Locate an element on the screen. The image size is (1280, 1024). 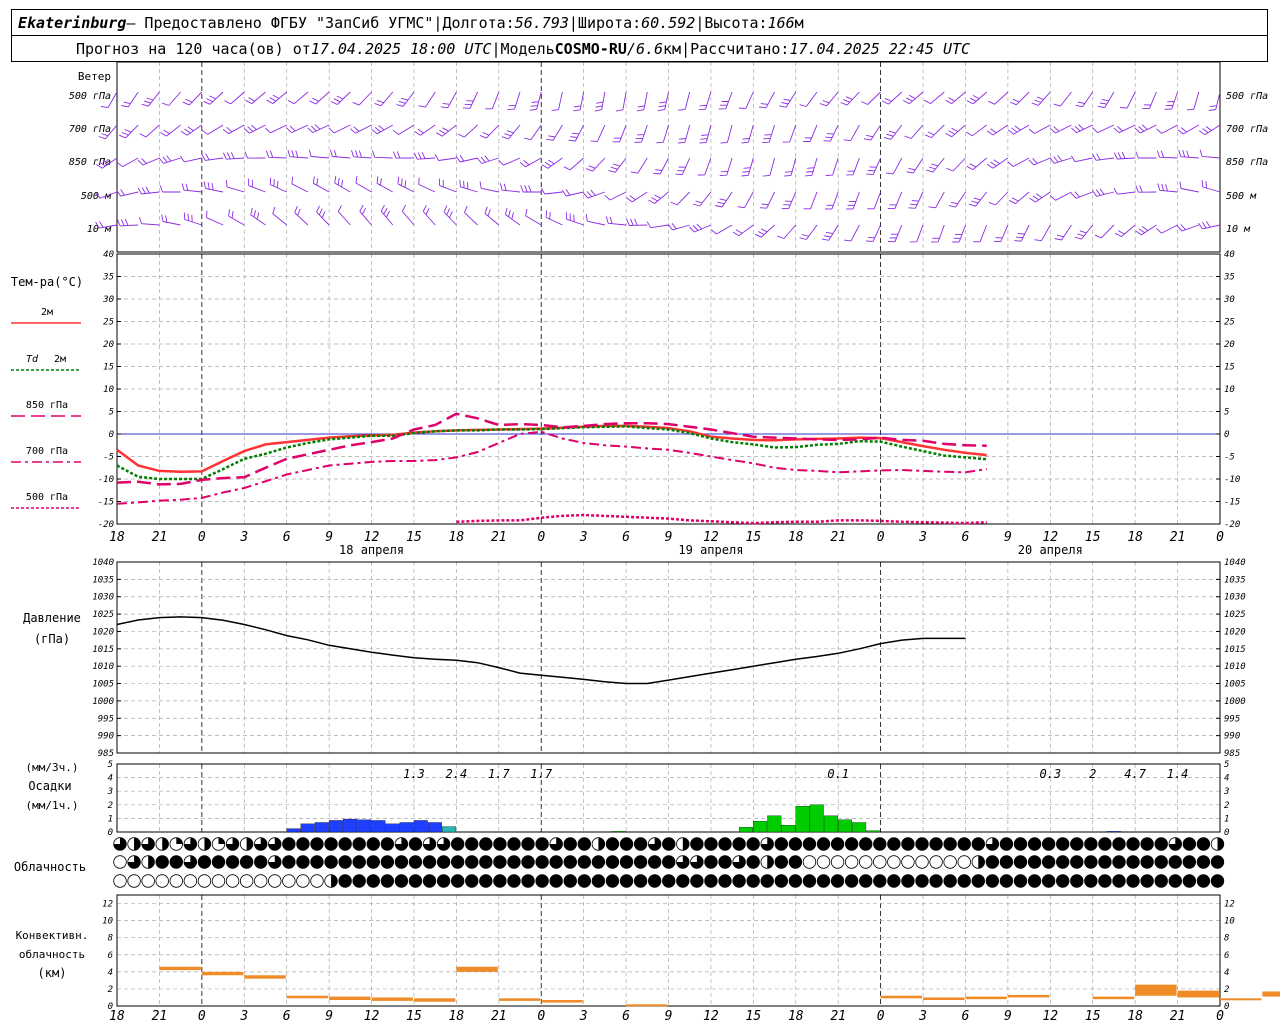
y-tick-label-left: -10 is located at coordinates (106, 480).